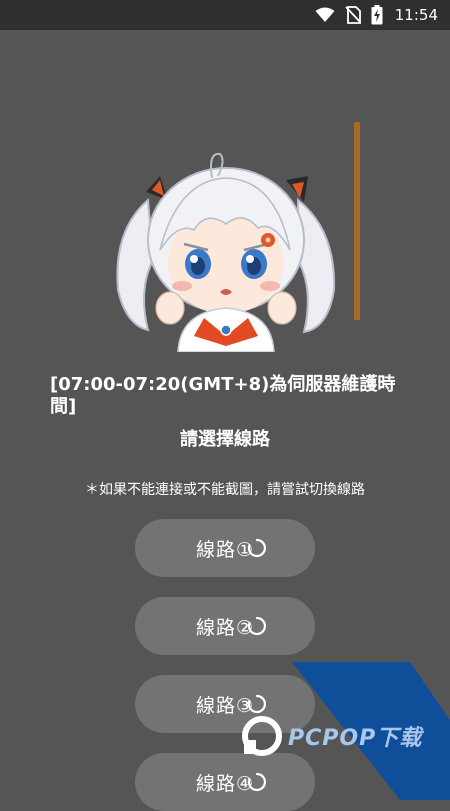  I want to click on line-button-2: 線路②, so click(225, 626).